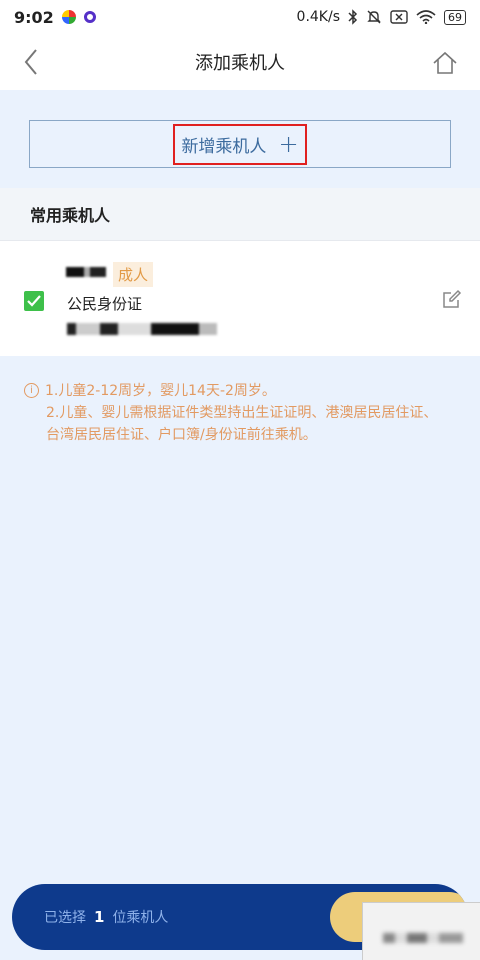 This screenshot has width=480, height=960. Describe the element at coordinates (86, 272) in the screenshot. I see `passenger-name-redacted` at that location.